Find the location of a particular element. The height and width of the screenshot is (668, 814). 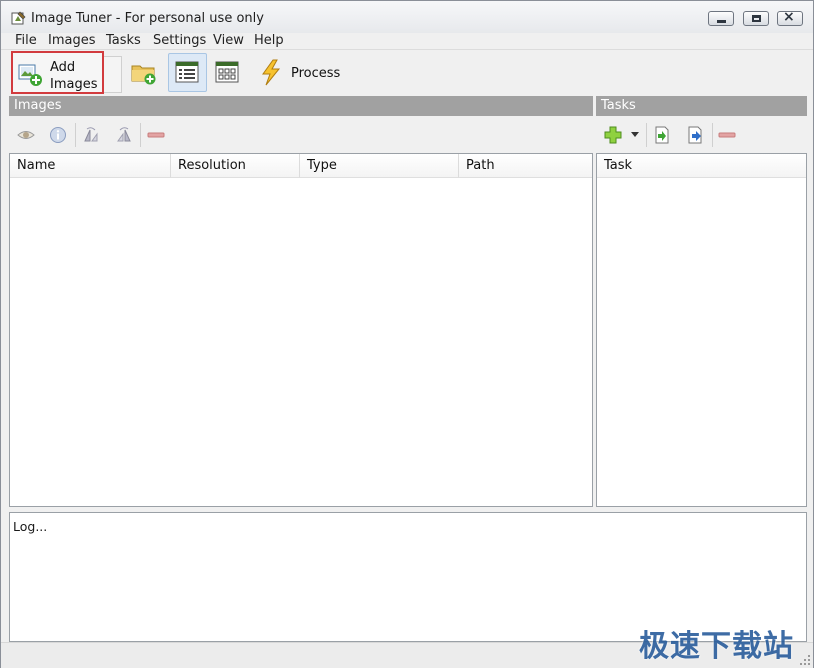

column-header-name: Name is located at coordinates (90, 166).